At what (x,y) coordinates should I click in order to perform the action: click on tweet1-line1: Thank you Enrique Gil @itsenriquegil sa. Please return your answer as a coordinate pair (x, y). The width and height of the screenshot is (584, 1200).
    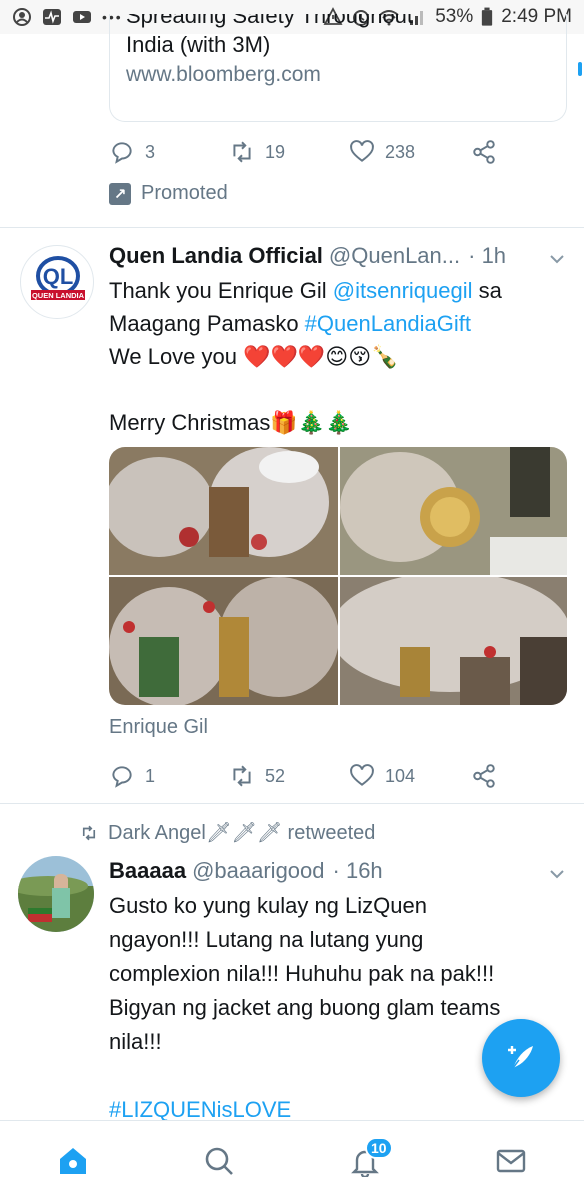
    Looking at the image, I should click on (305, 290).